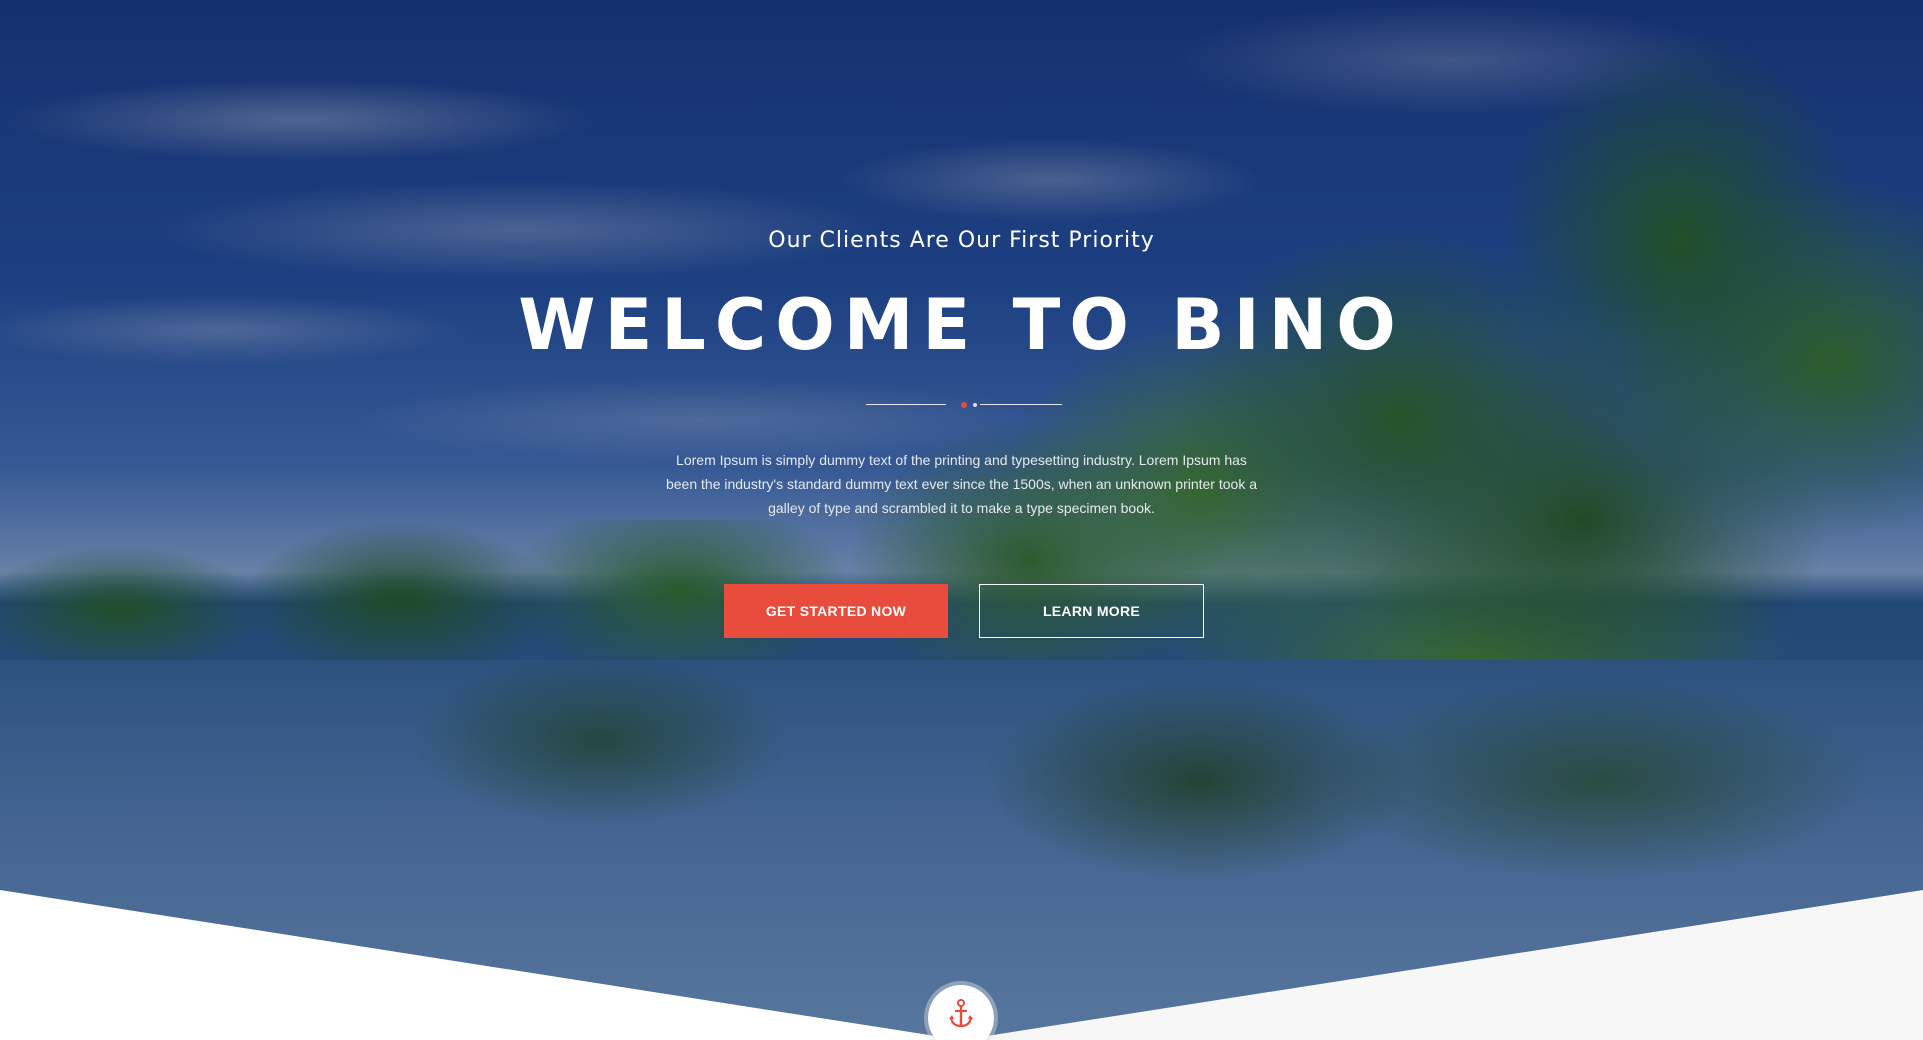  Describe the element at coordinates (975, 405) in the screenshot. I see `divider-dot` at that location.